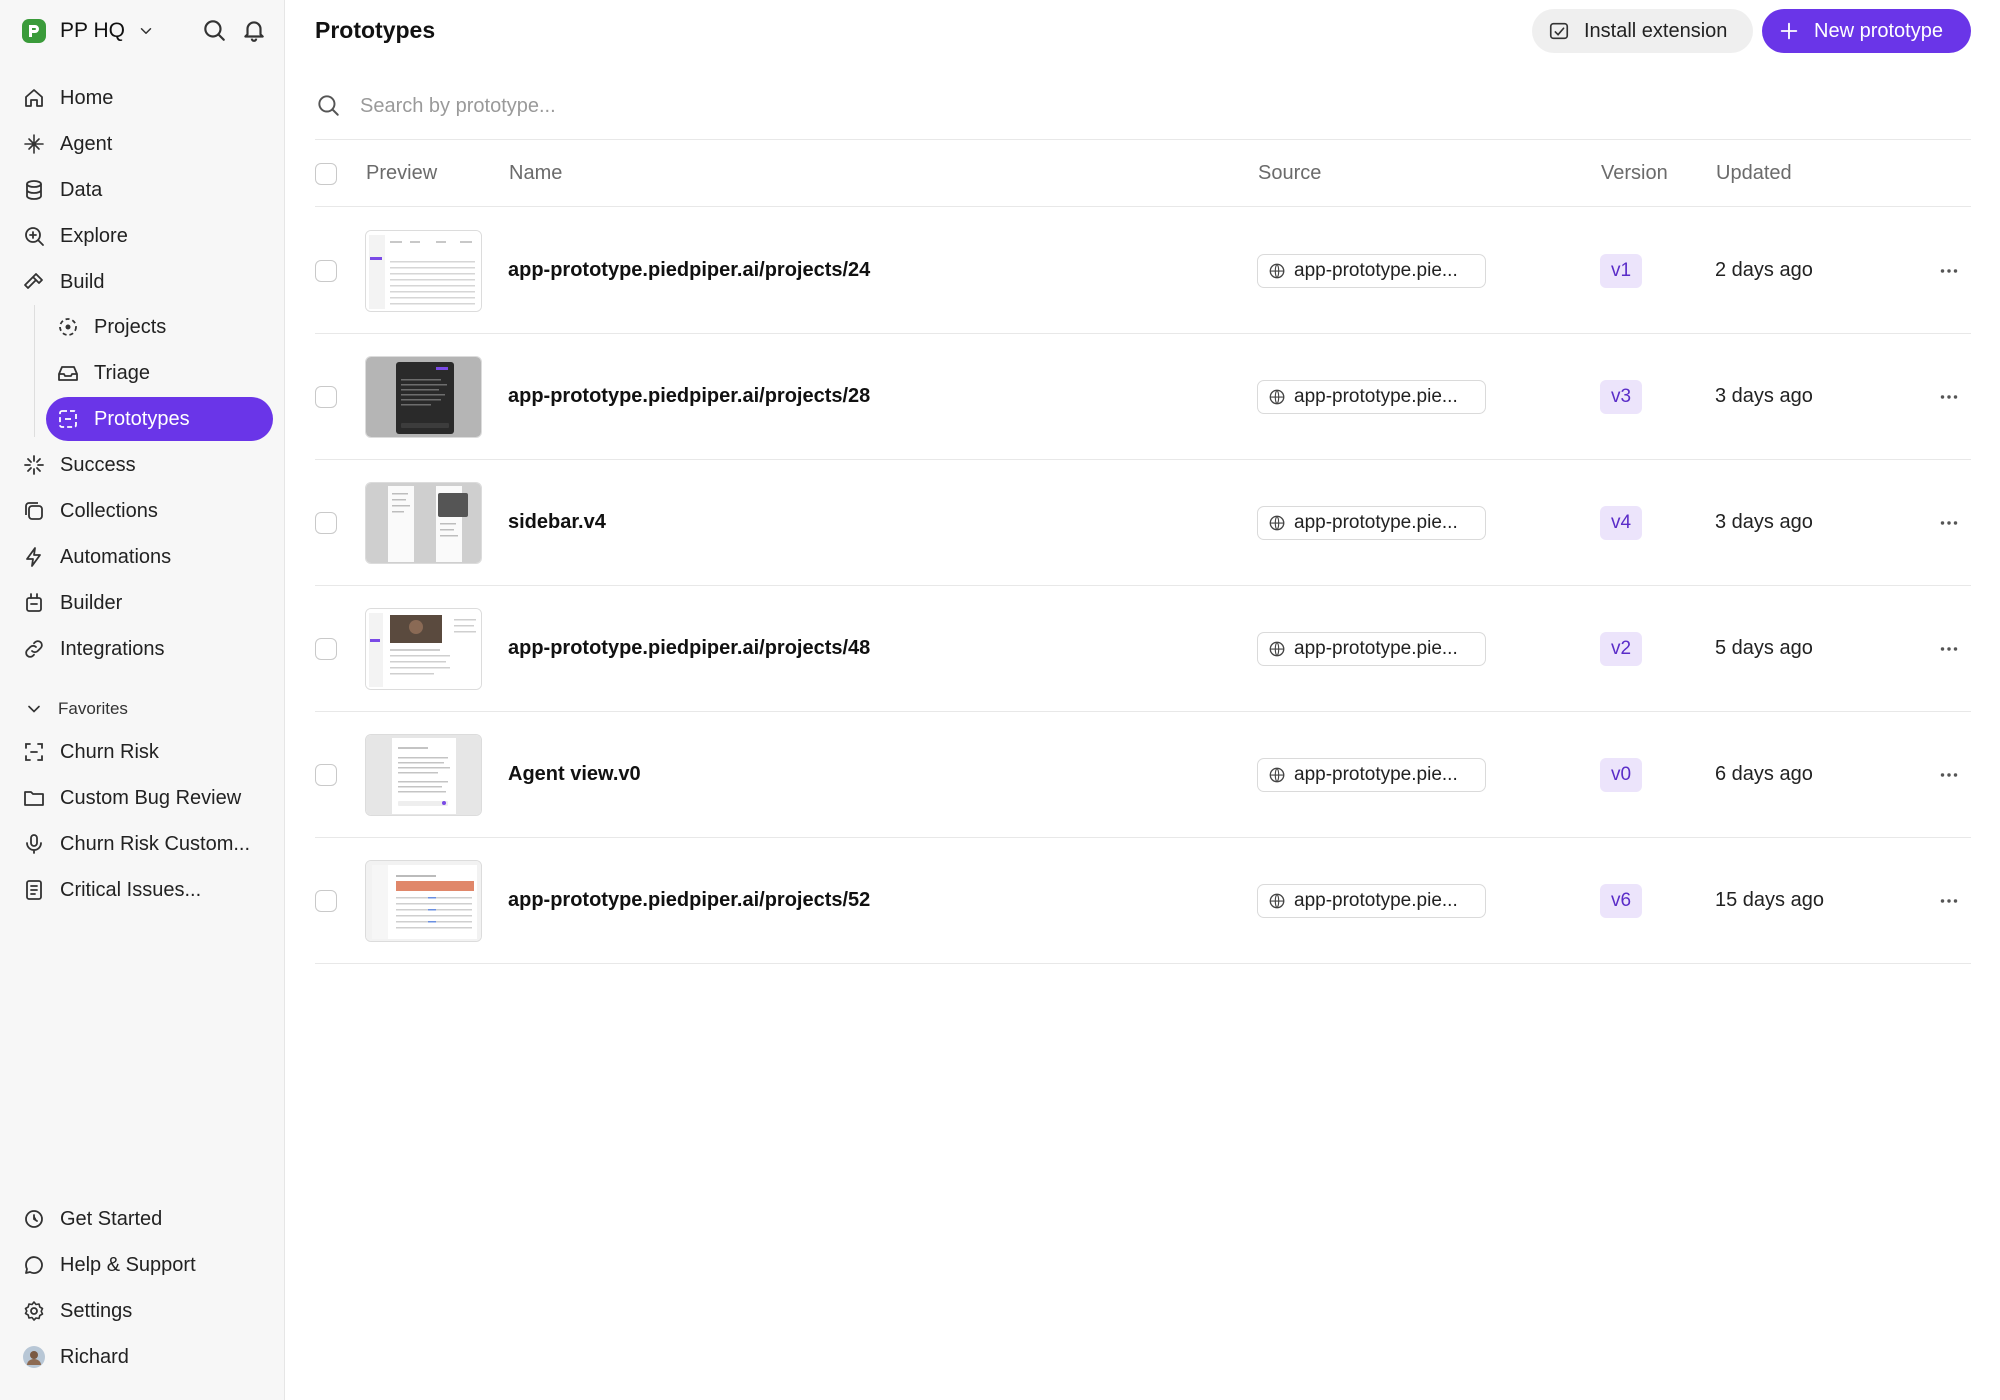  What do you see at coordinates (34, 31) in the screenshot?
I see `workspace-logo-icon` at bounding box center [34, 31].